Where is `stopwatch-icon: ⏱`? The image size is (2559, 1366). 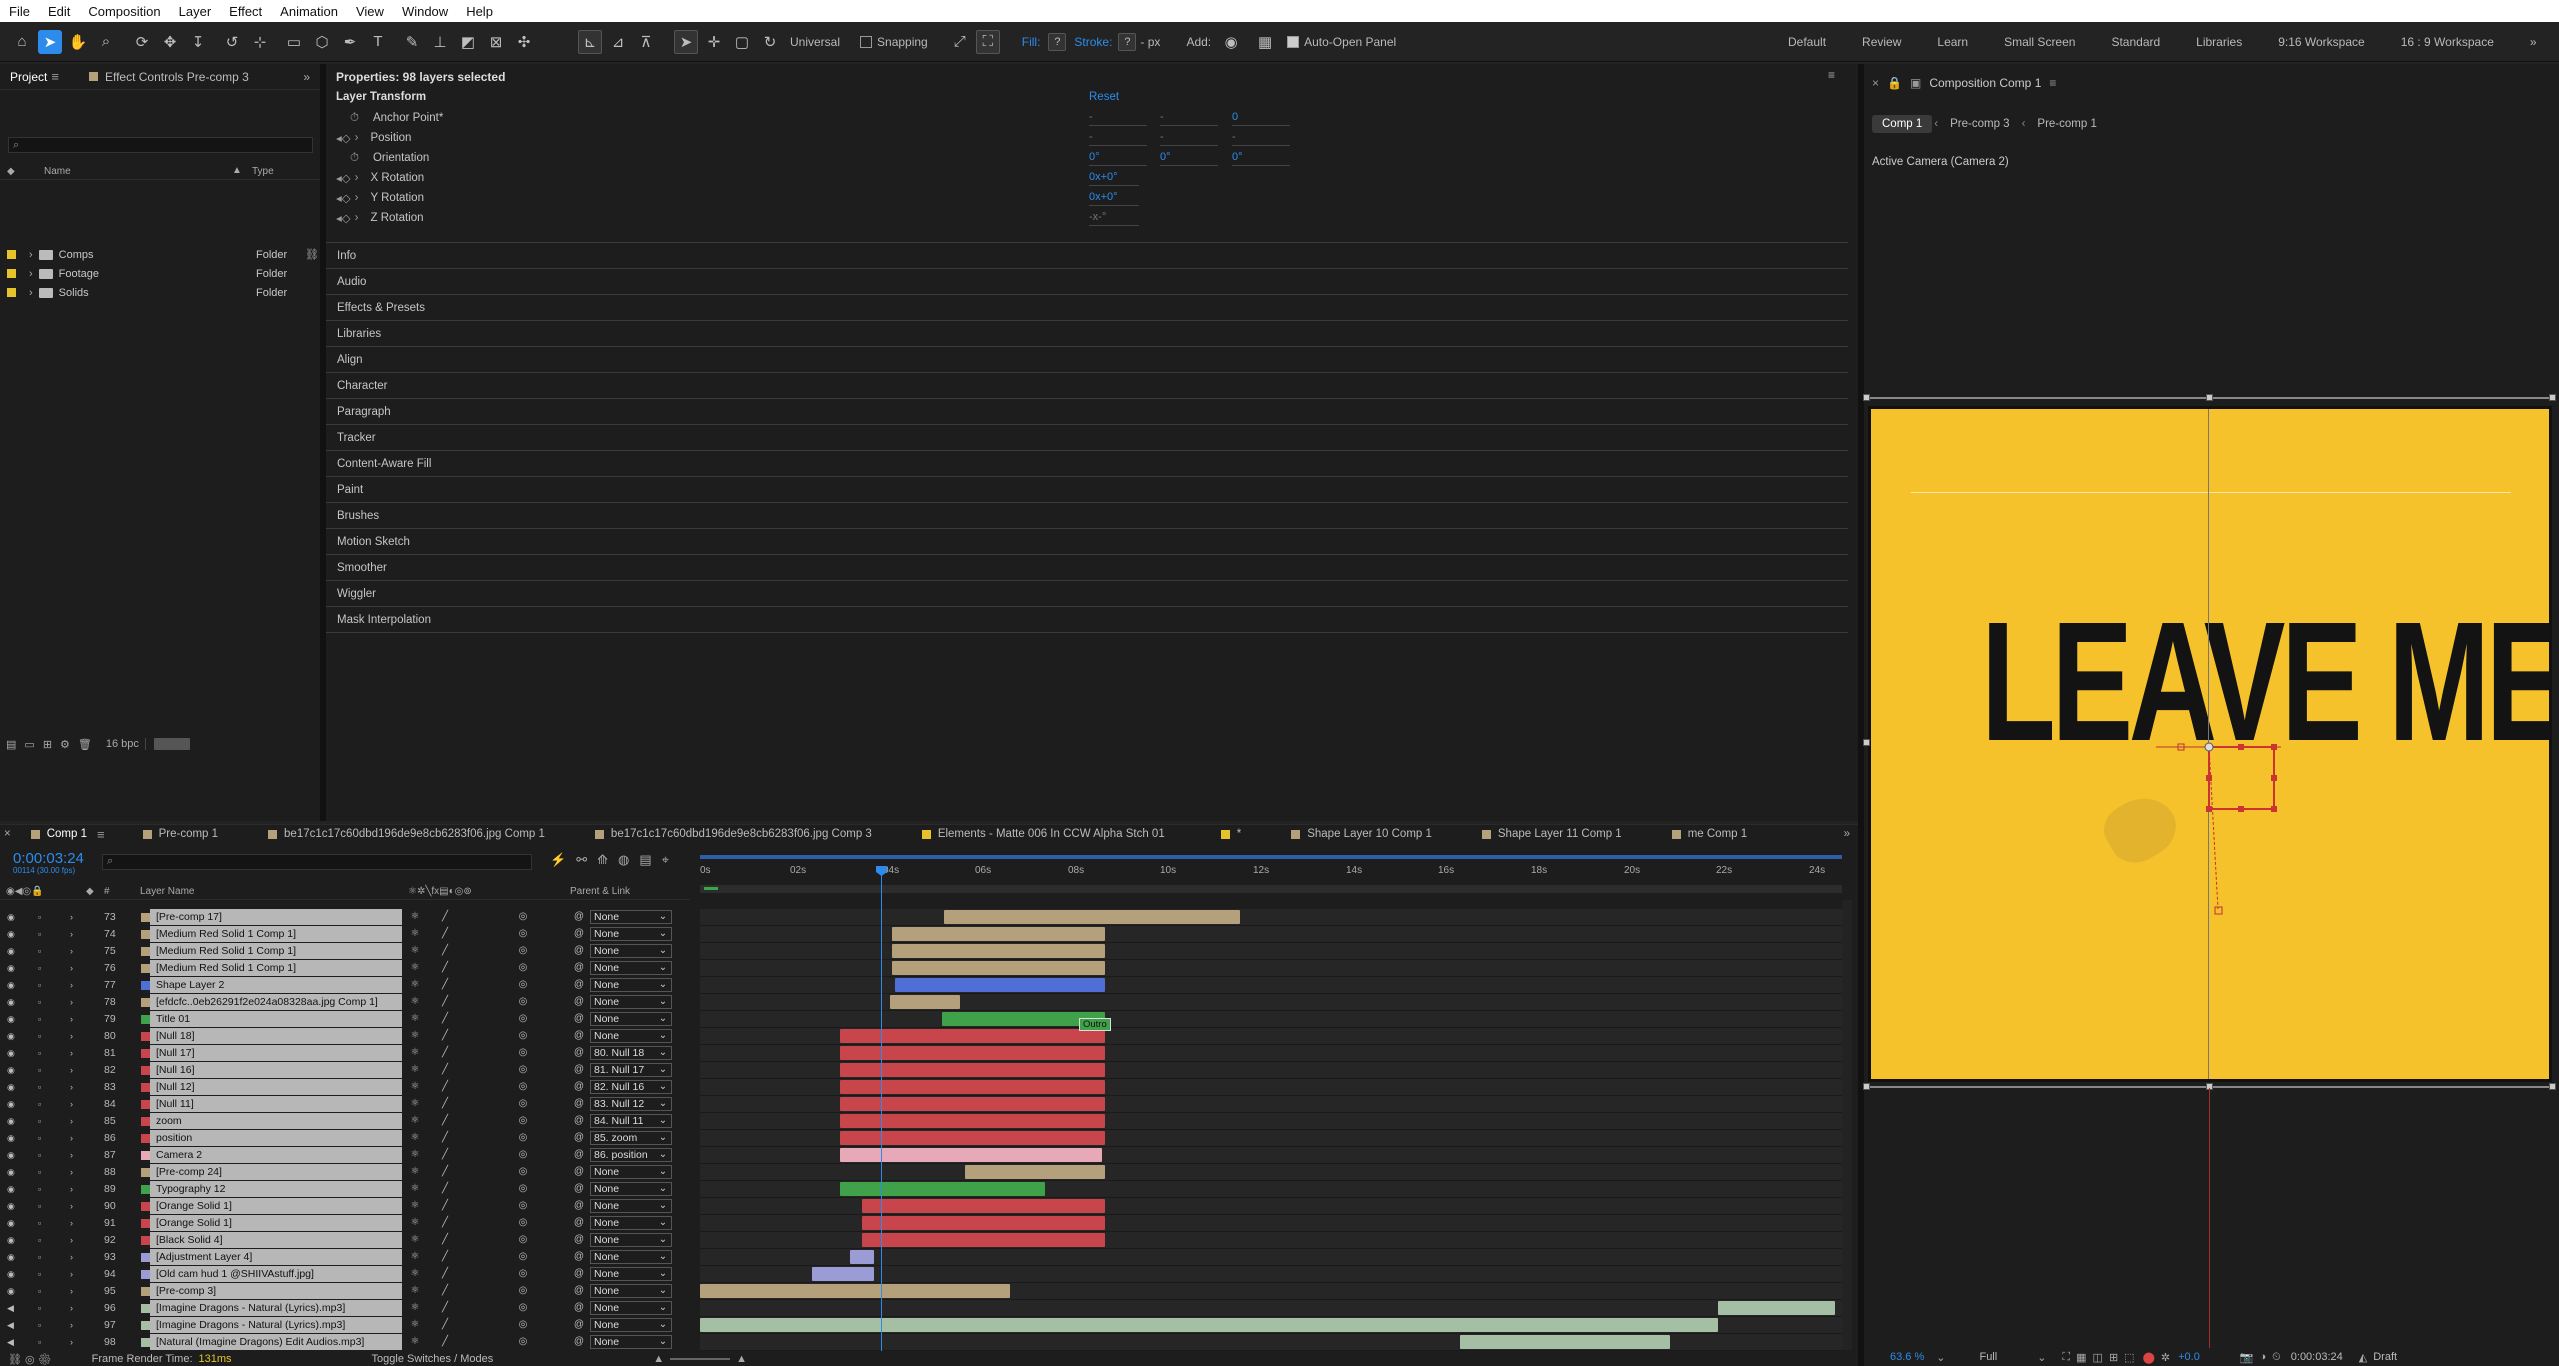 stopwatch-icon: ⏱ is located at coordinates (354, 158).